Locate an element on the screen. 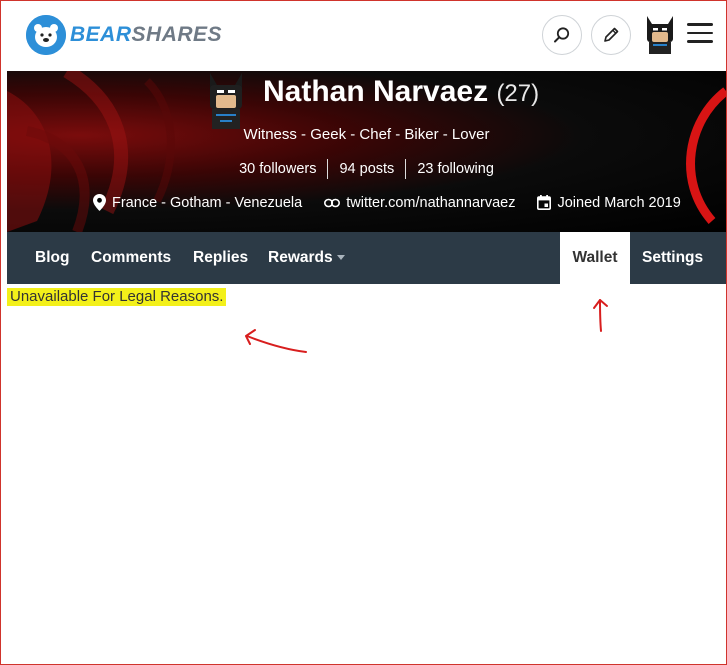 Image resolution: width=727 pixels, height=665 pixels. pencil-icon is located at coordinates (611, 34).